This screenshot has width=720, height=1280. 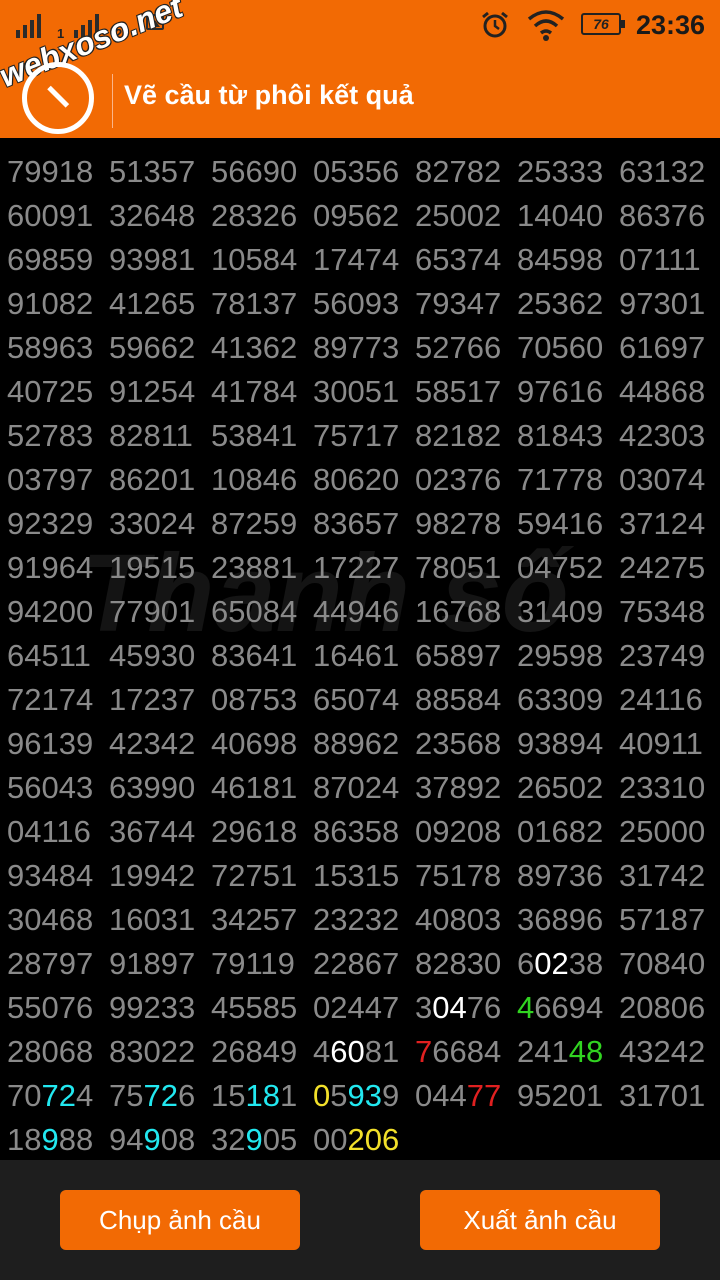 What do you see at coordinates (356, 964) in the screenshot?
I see `grid-cell: 22867` at bounding box center [356, 964].